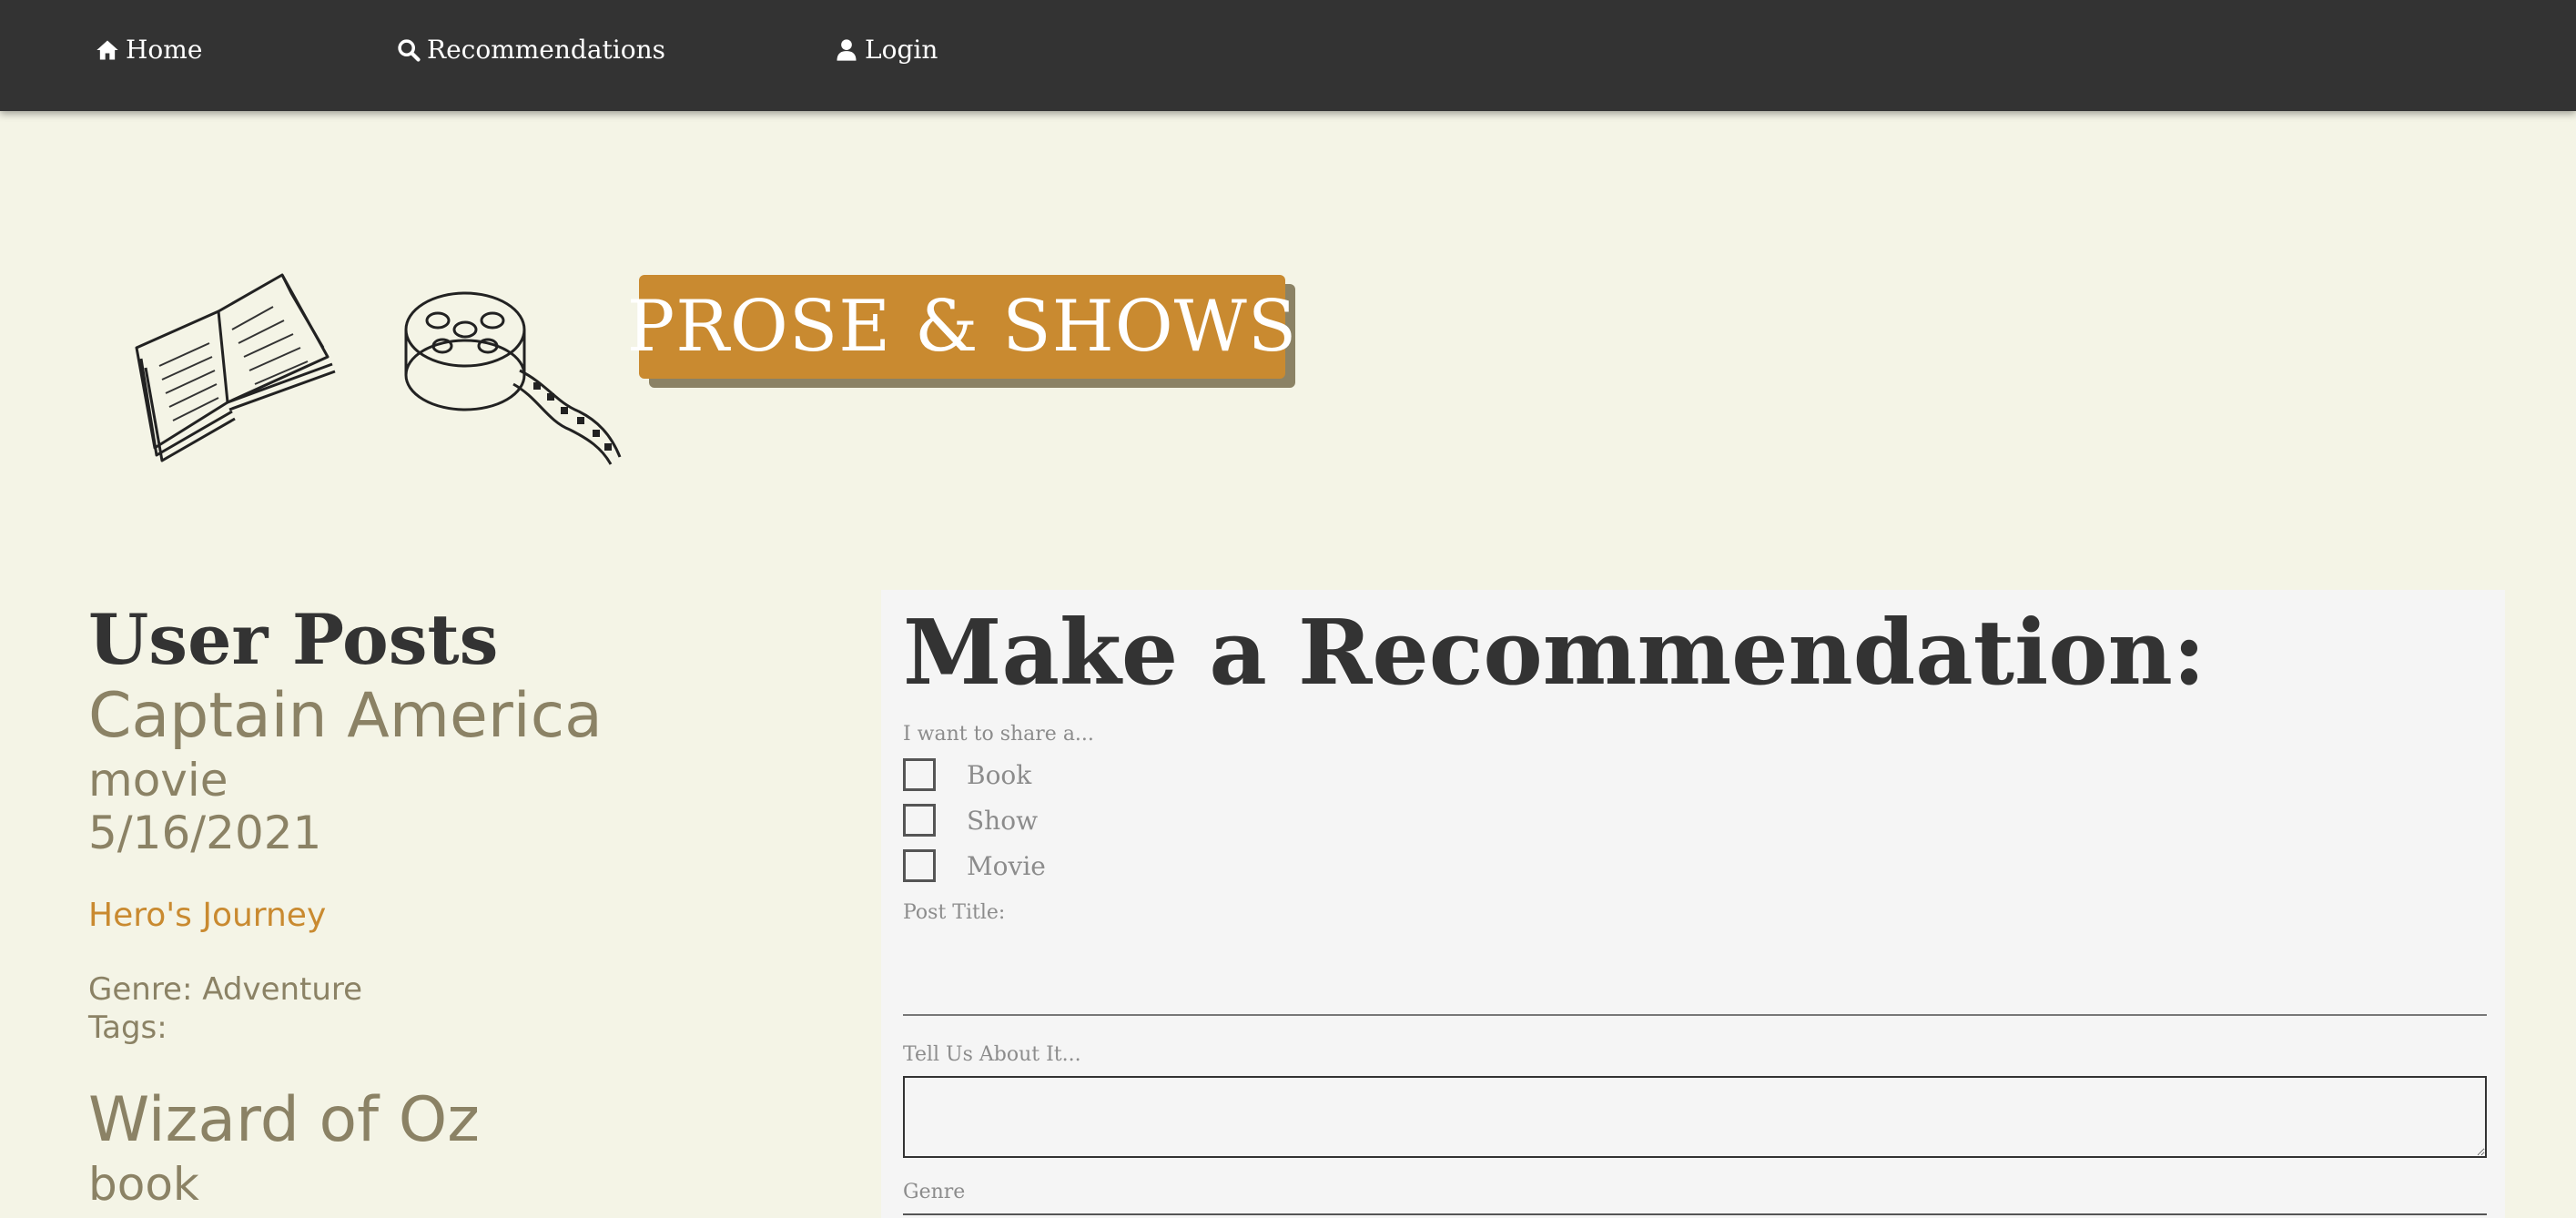 The width and height of the screenshot is (2576, 1218). I want to click on search-icon, so click(409, 50).